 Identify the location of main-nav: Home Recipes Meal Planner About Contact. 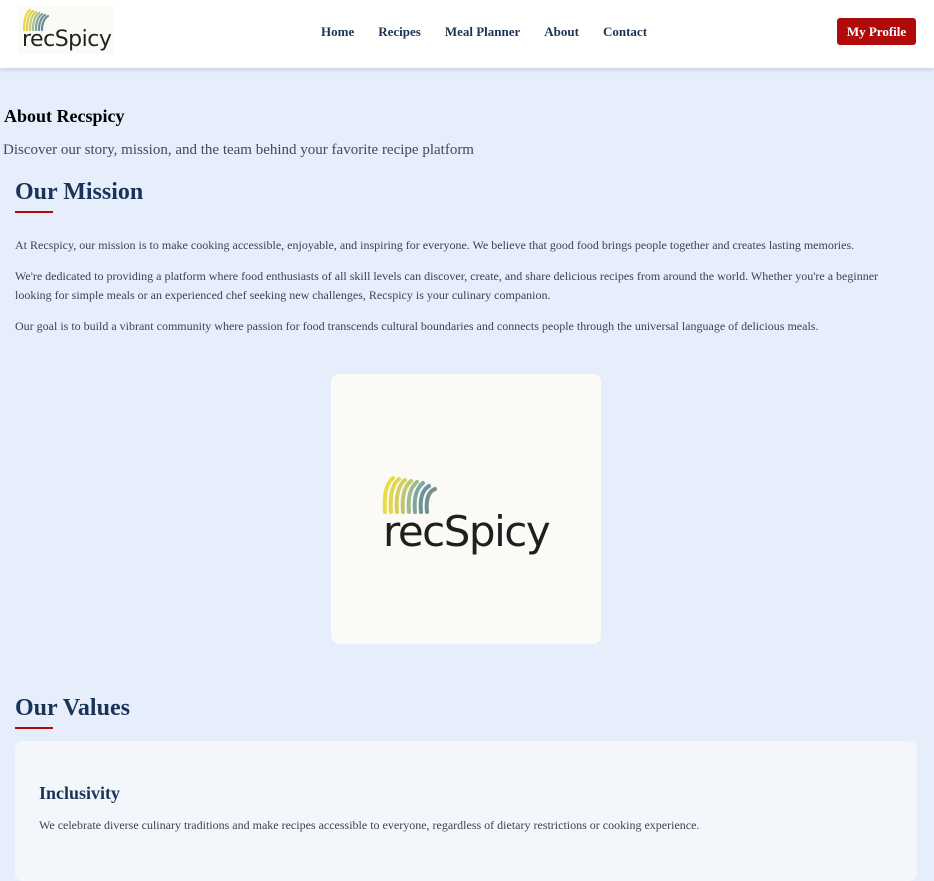
(488, 32).